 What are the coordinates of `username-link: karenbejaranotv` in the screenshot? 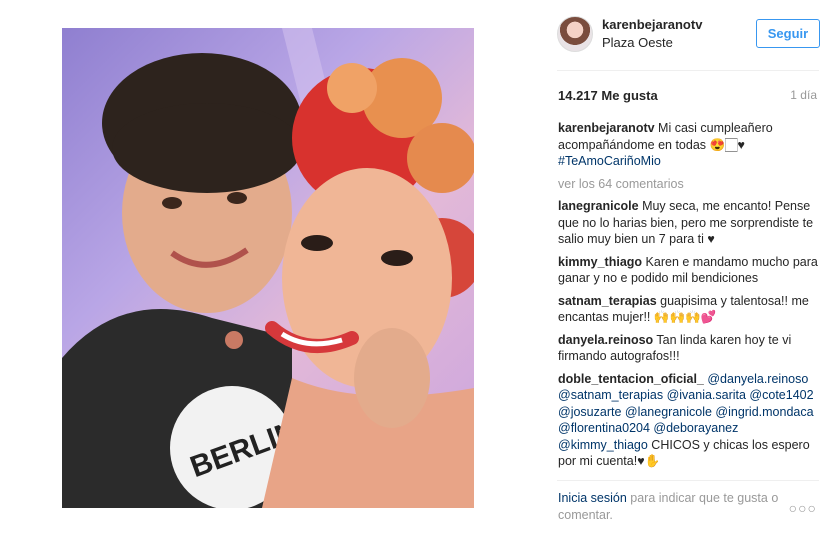 It's located at (652, 24).